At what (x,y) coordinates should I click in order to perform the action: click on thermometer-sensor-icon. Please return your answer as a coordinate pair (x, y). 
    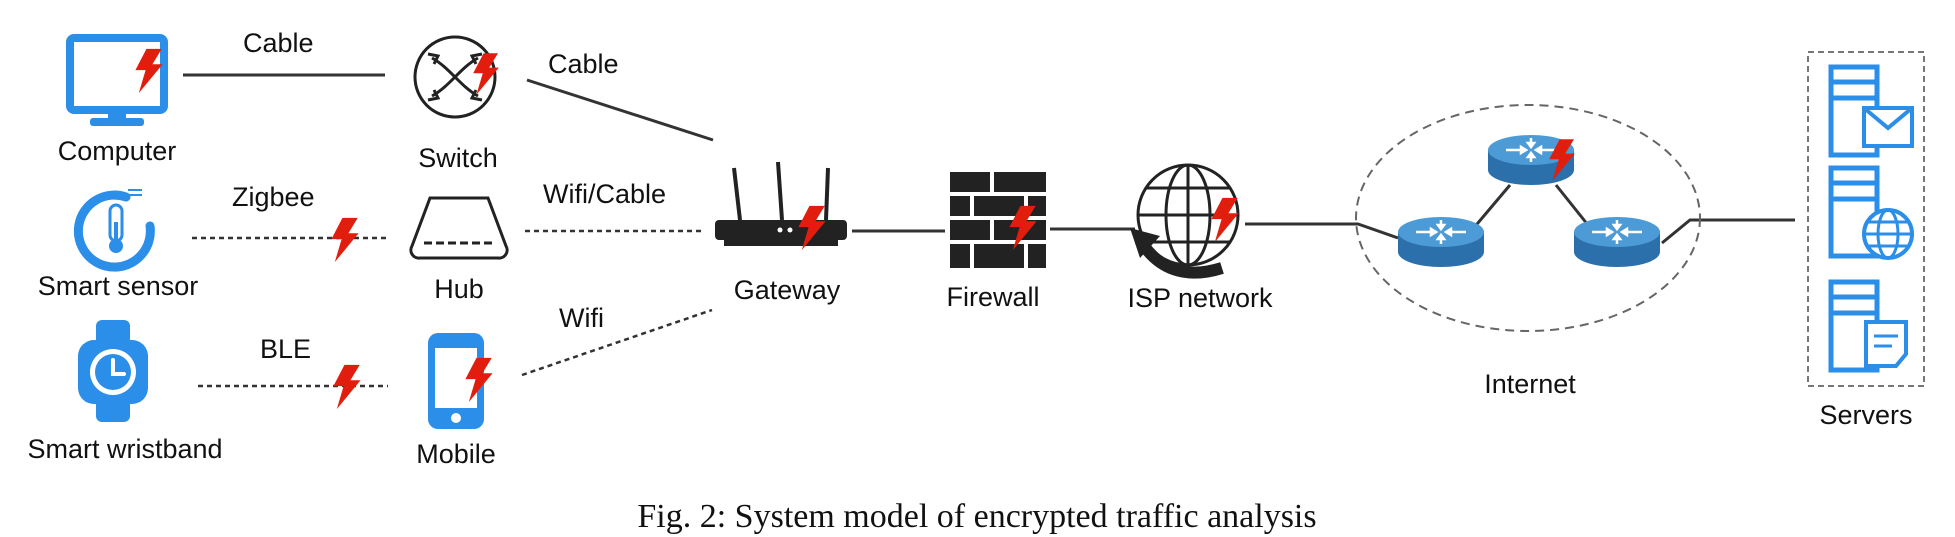
    Looking at the image, I should click on (114, 230).